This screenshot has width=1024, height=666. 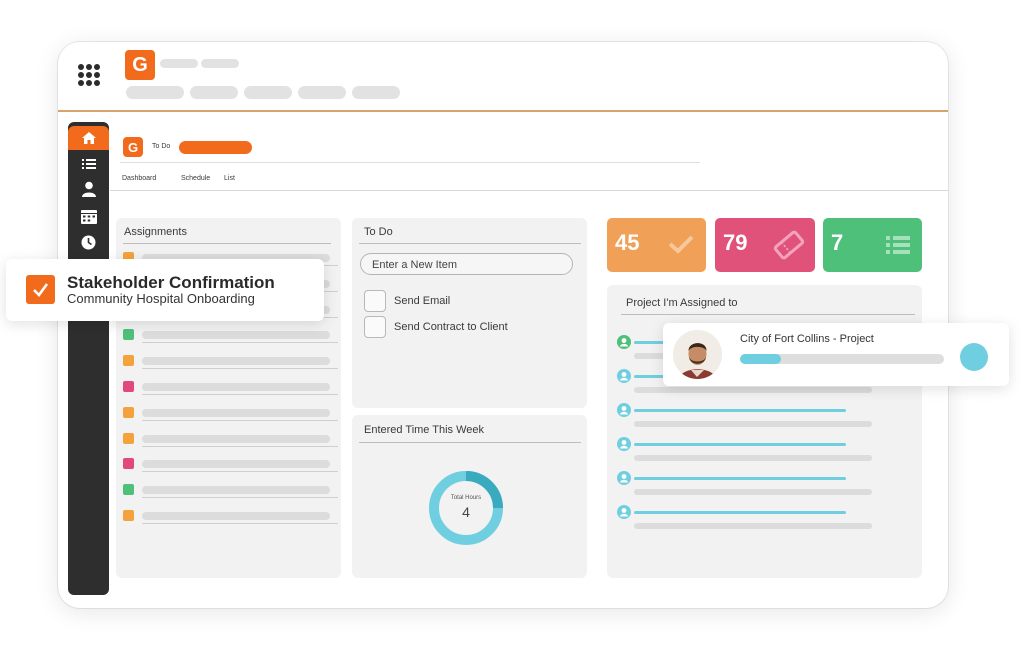 What do you see at coordinates (140, 65) in the screenshot?
I see `app-logo: G` at bounding box center [140, 65].